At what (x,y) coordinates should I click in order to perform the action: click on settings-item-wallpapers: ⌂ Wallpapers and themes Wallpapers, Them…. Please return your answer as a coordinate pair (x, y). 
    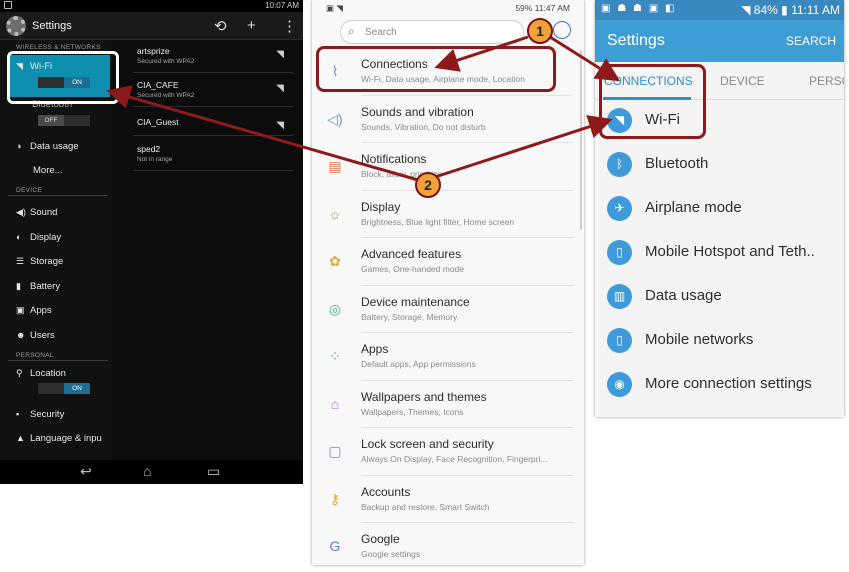
    Looking at the image, I should click on (443, 404).